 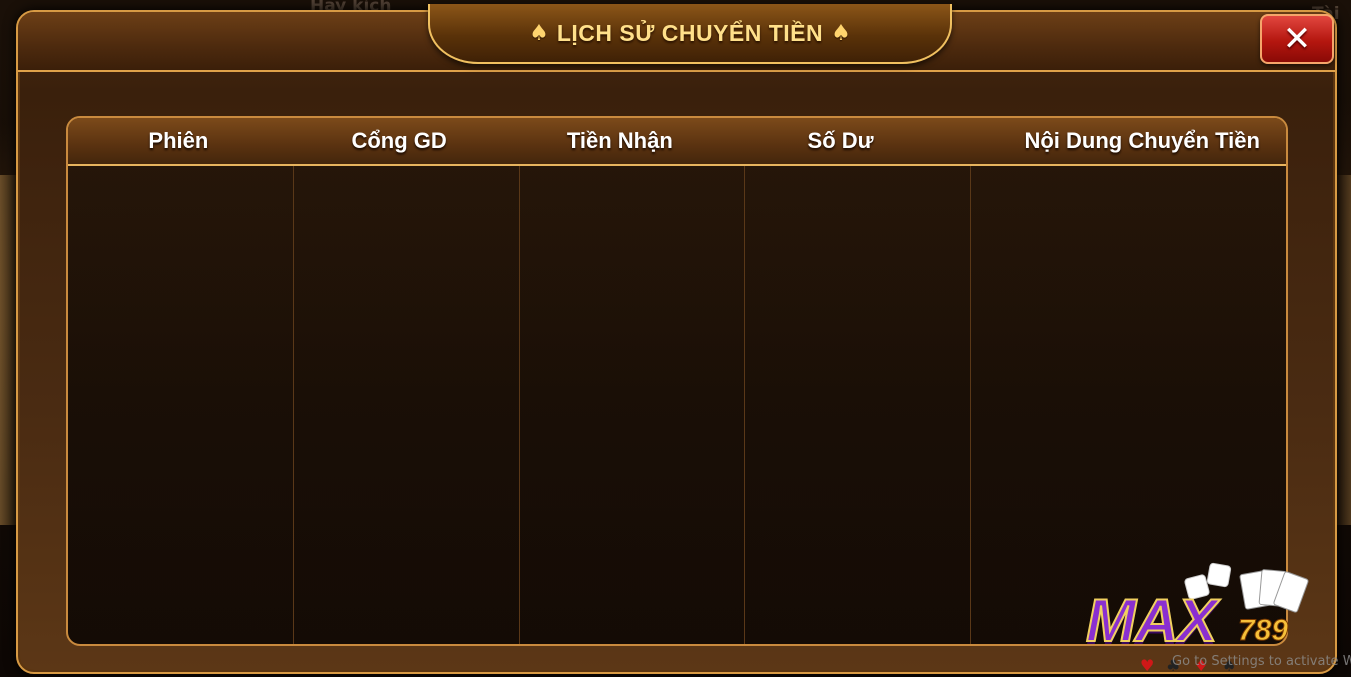 What do you see at coordinates (1147, 665) in the screenshot?
I see `heart-icon: ♥` at bounding box center [1147, 665].